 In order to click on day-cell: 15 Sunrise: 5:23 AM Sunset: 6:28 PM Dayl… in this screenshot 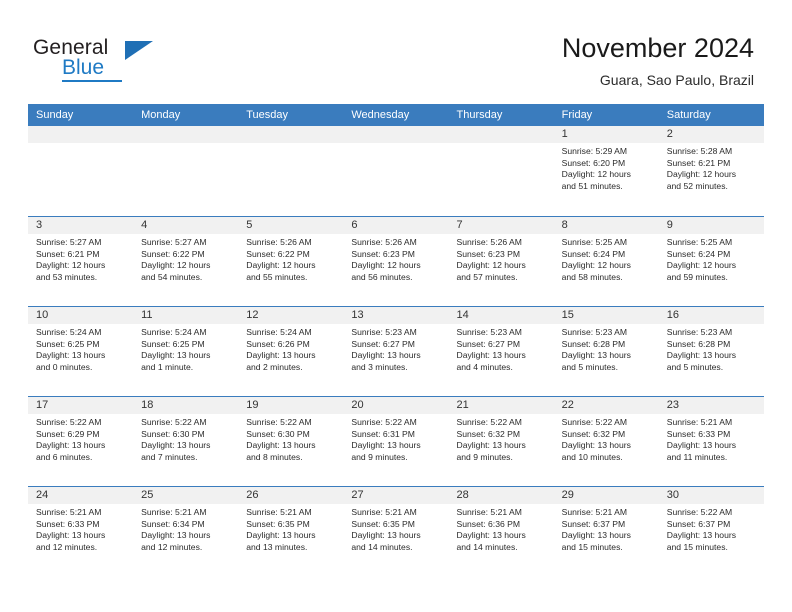, I will do `click(606, 351)`.